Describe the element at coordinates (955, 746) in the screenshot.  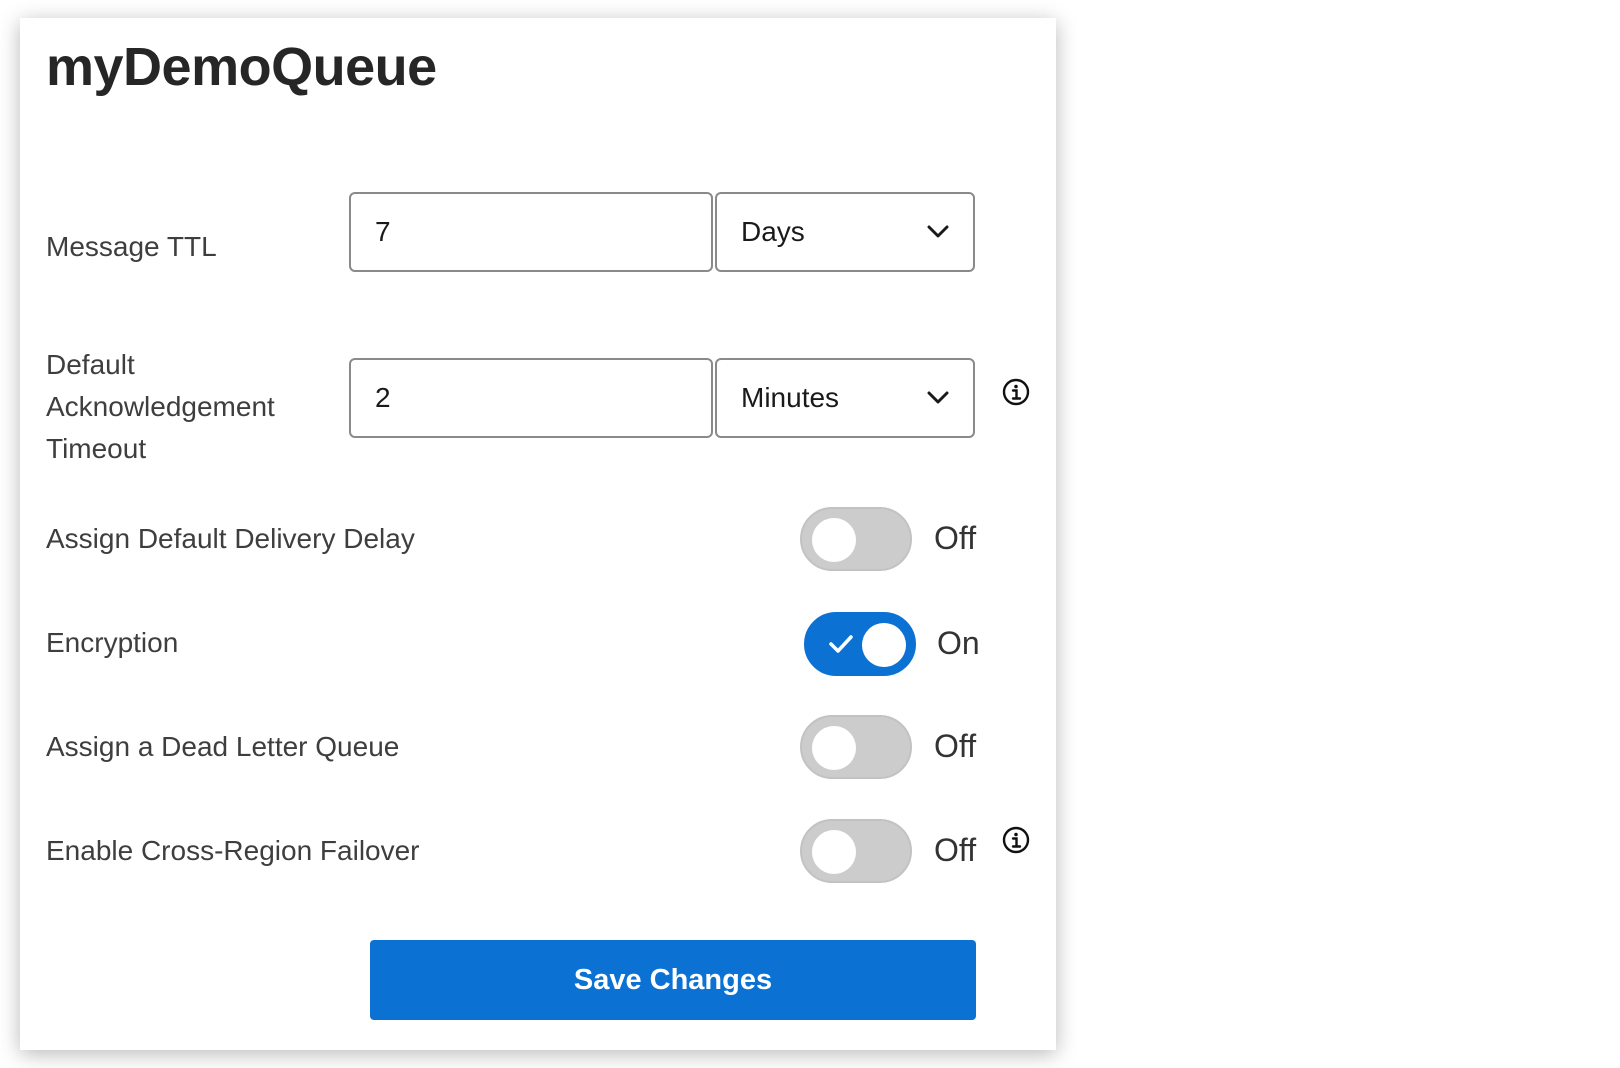
I see `dead-letter-queue-state: Off` at that location.